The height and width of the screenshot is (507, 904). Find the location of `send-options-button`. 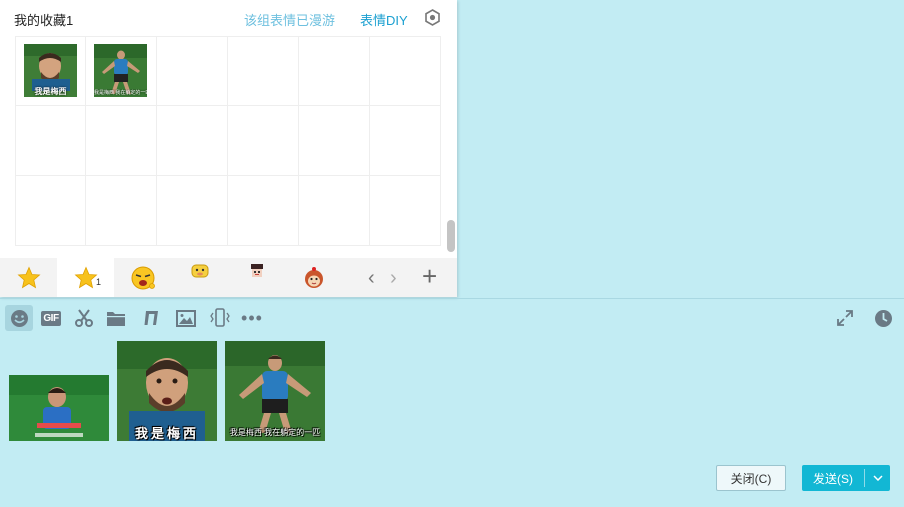

send-options-button is located at coordinates (877, 478).